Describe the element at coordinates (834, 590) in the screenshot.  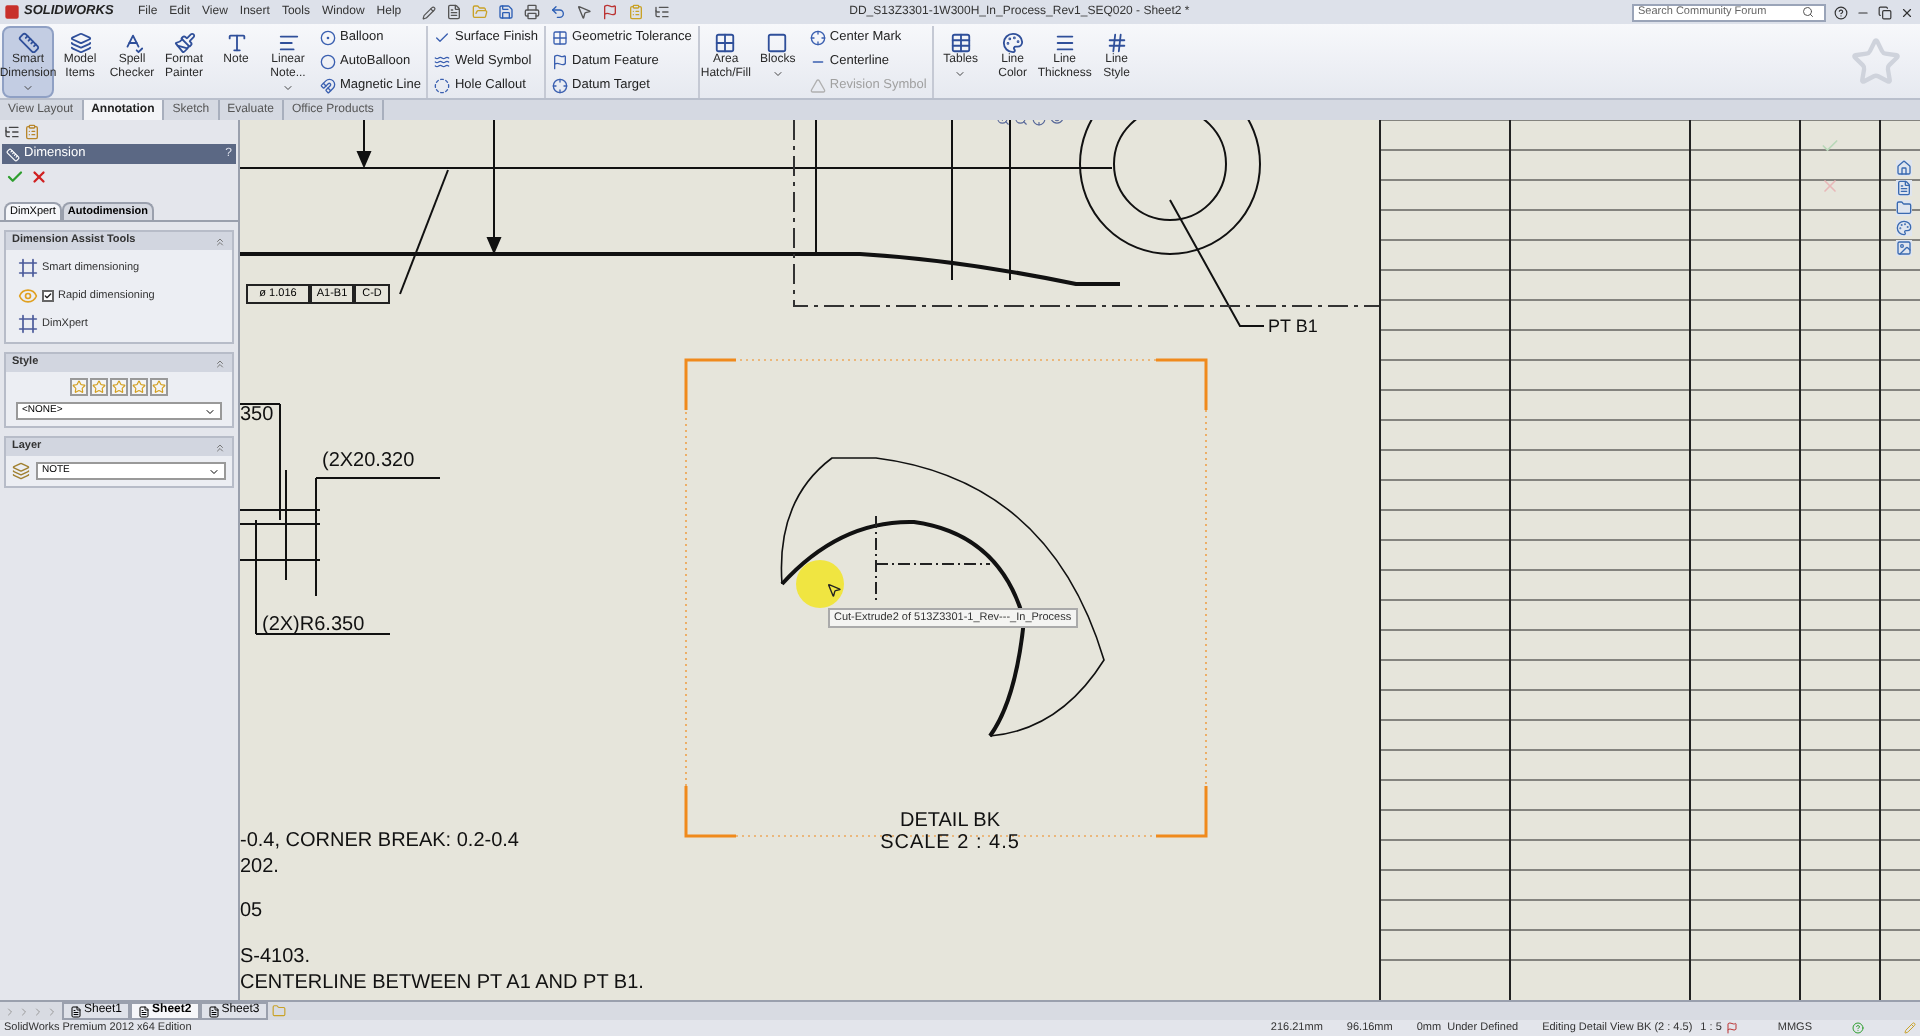
I see `cursor-icon` at that location.